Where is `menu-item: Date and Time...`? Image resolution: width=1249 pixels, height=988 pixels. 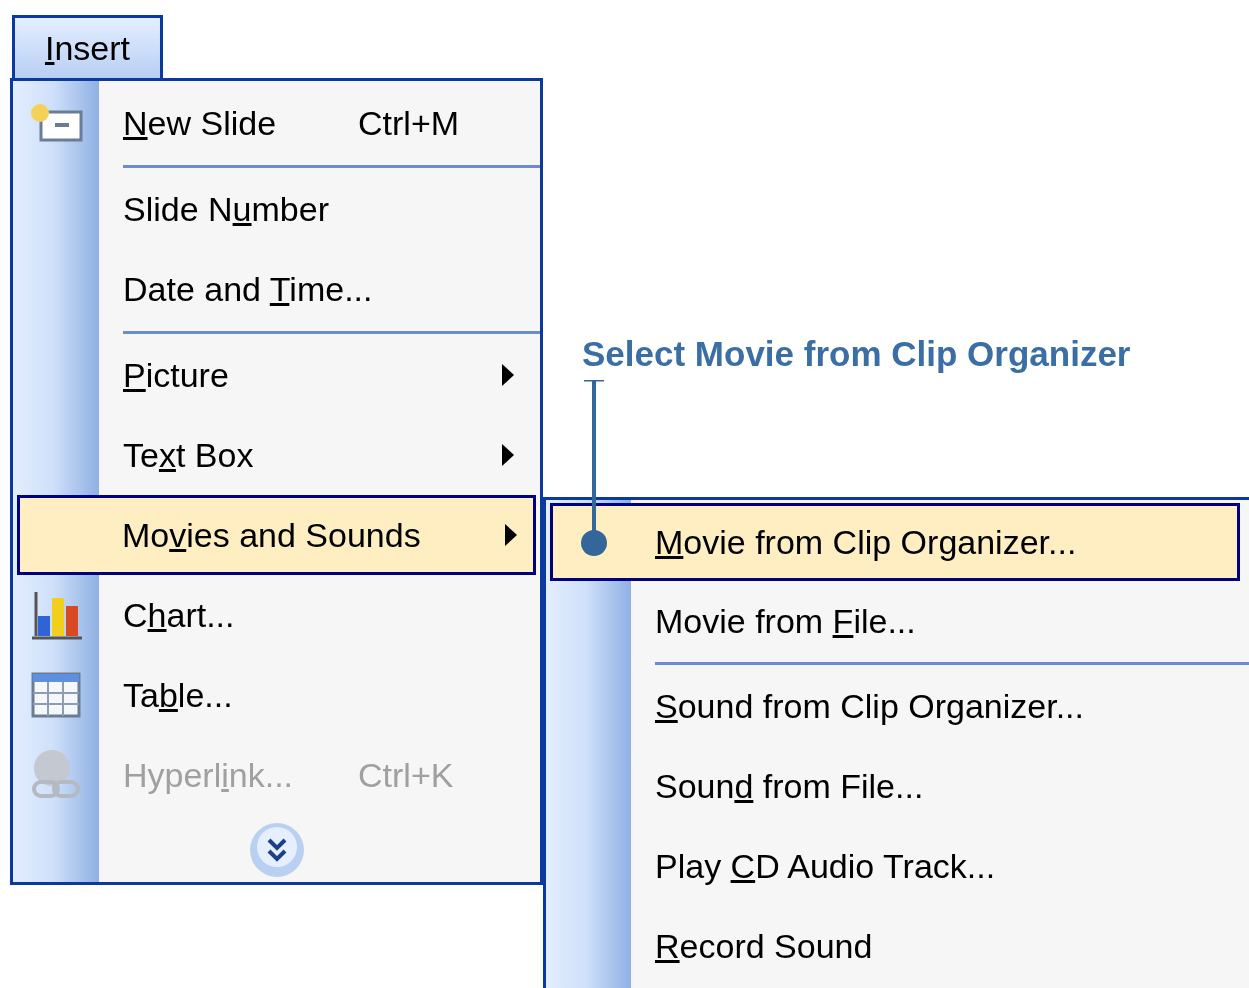 menu-item: Date and Time... is located at coordinates (276, 289).